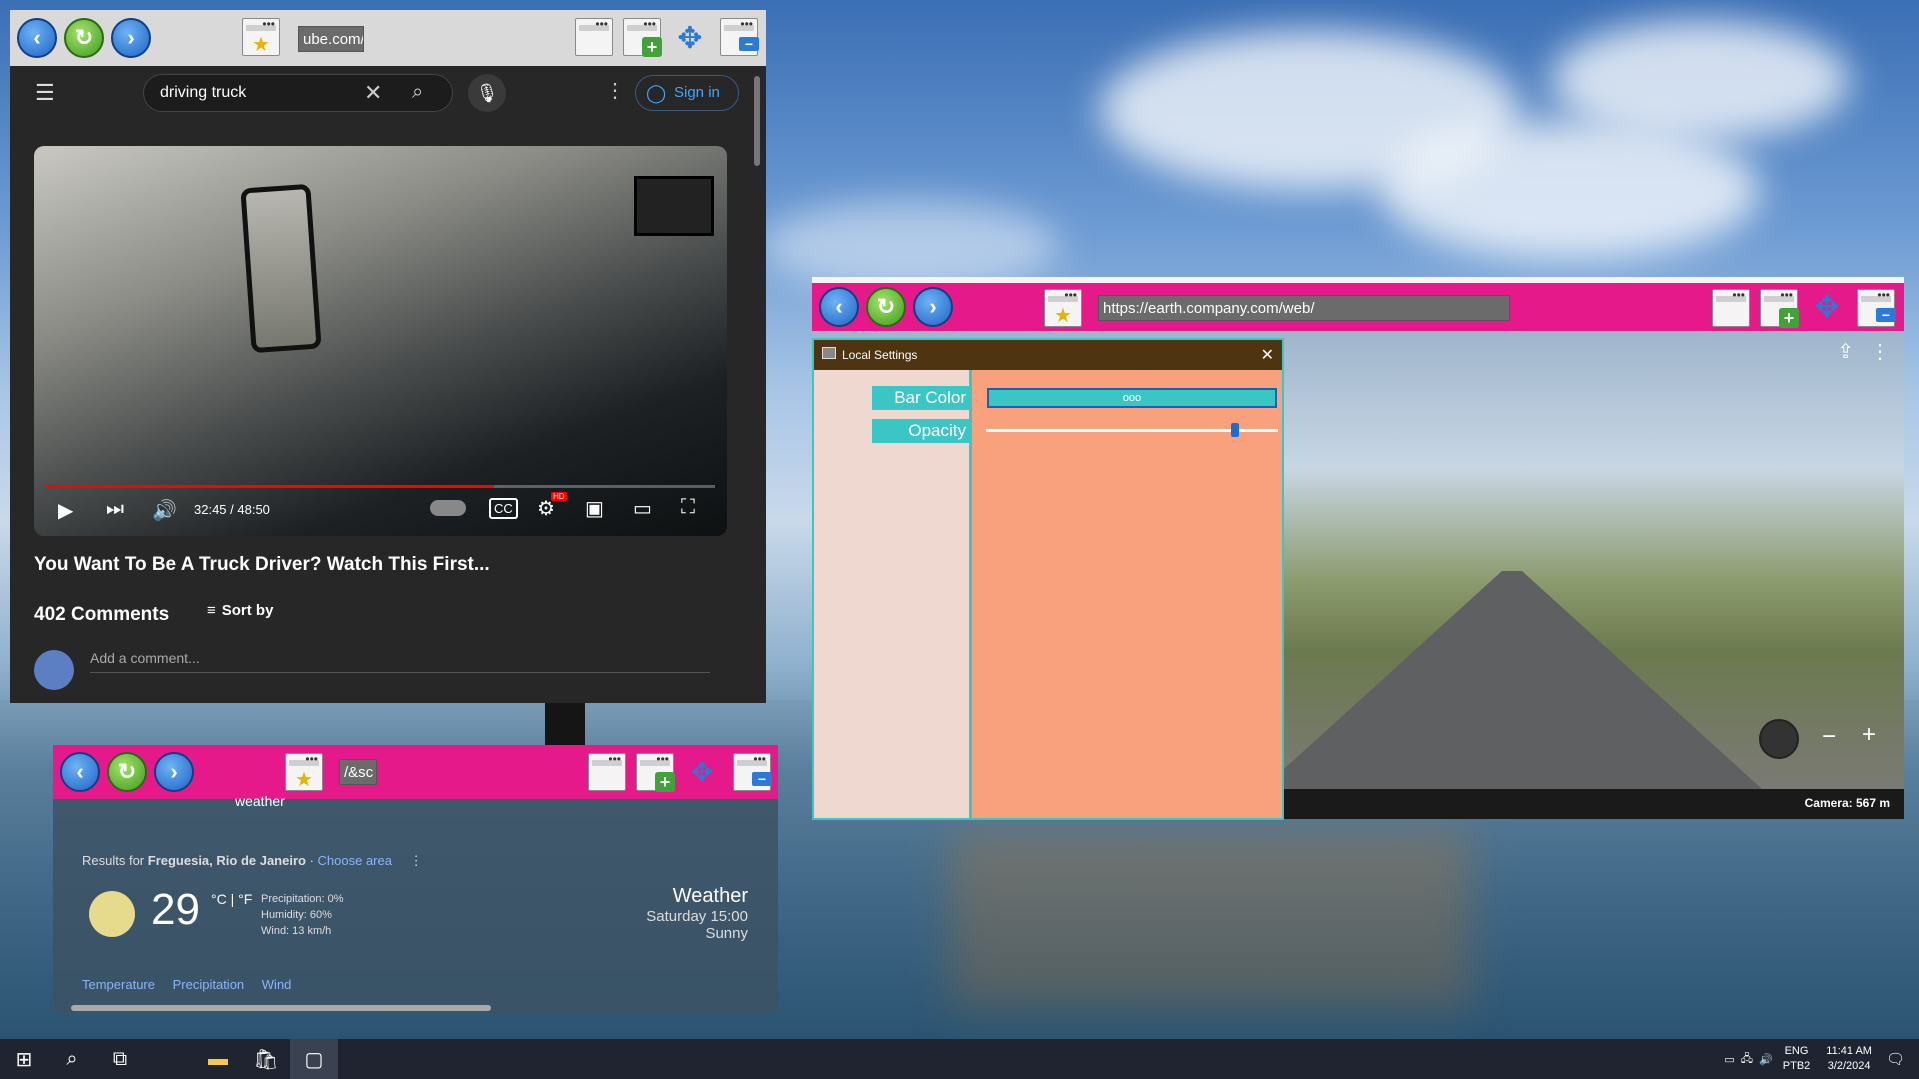 This screenshot has width=1919, height=1079. Describe the element at coordinates (757, 121) in the screenshot. I see `scrollbar` at that location.